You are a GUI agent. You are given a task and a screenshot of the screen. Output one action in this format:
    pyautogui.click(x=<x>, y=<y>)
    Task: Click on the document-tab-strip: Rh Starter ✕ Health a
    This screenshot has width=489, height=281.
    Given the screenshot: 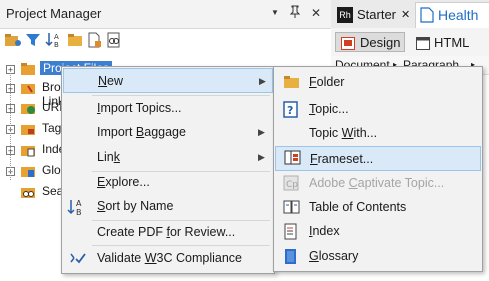 What is the action you would take?
    pyautogui.click(x=410, y=23)
    